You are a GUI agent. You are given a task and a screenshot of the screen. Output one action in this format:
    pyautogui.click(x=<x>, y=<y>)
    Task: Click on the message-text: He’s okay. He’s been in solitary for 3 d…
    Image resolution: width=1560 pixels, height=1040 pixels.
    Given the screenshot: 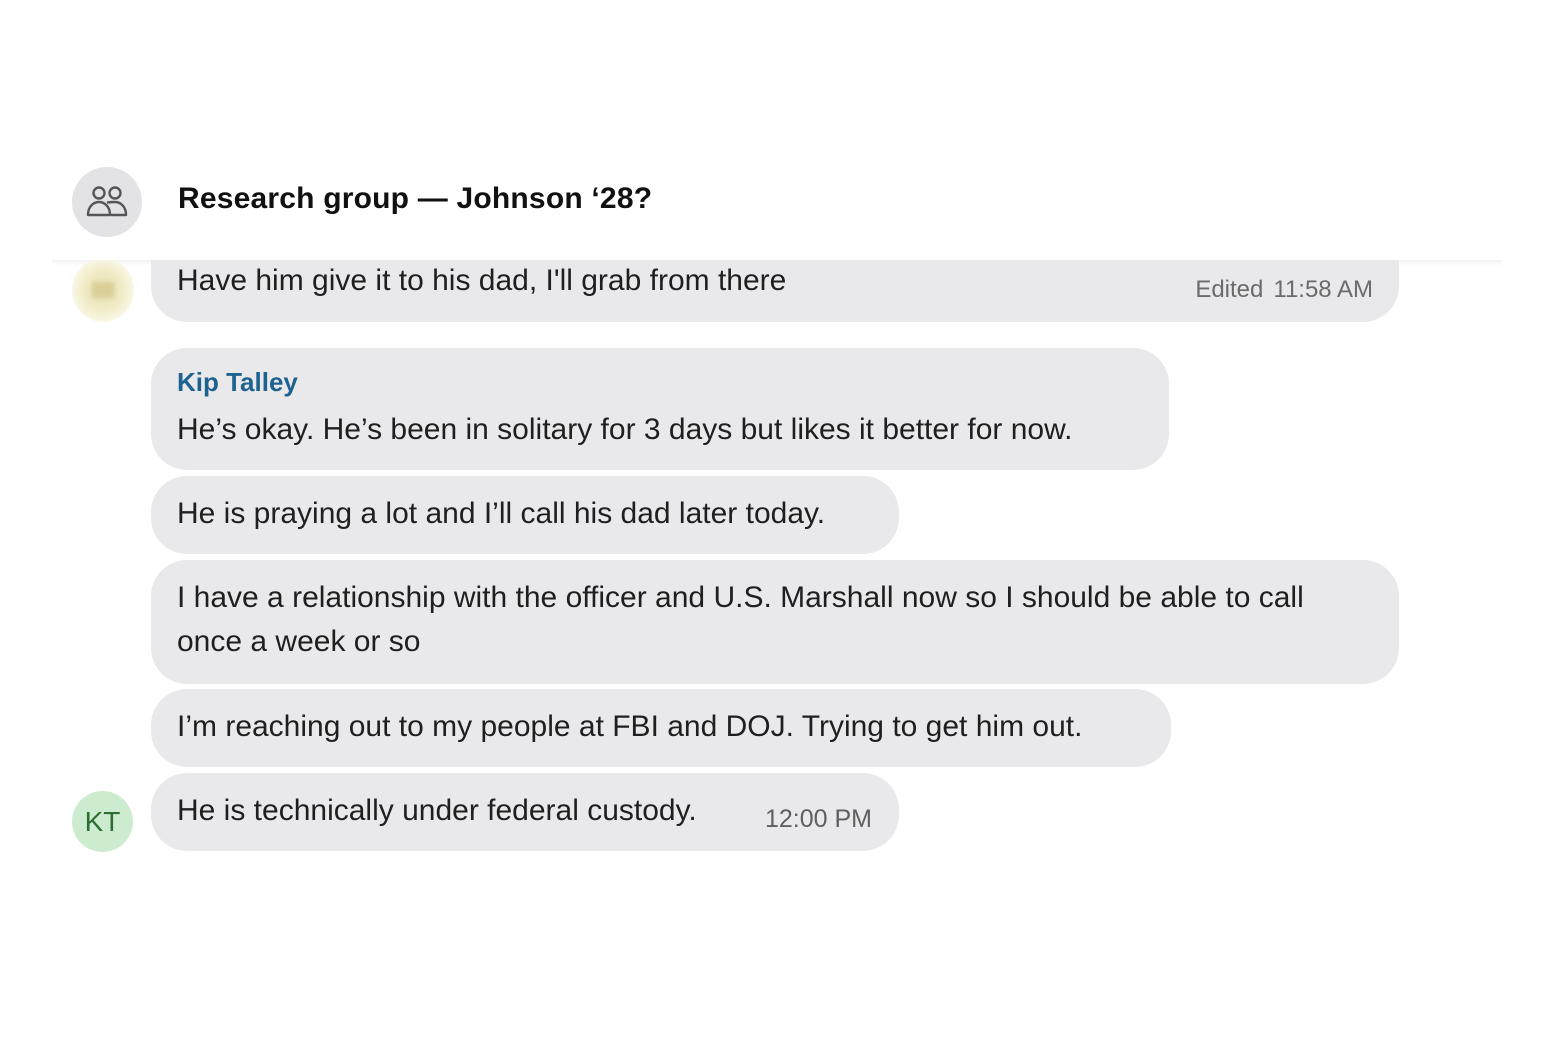 What is the action you would take?
    pyautogui.click(x=625, y=429)
    